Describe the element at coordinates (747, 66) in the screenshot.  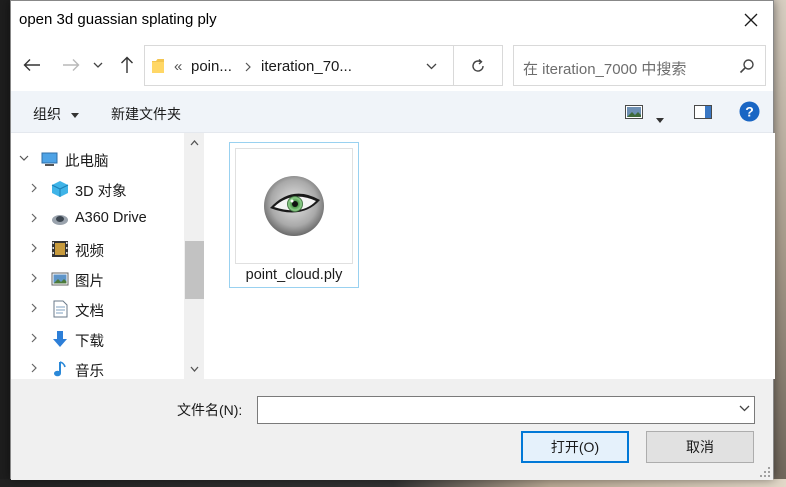
I see `search-icon` at that location.